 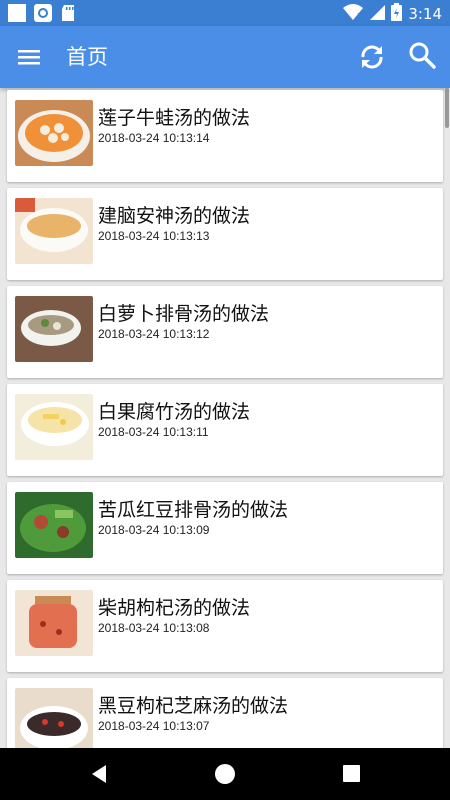 I want to click on list-item: 建脑安神汤的做法 2018-03-24 10:13:13, so click(x=225, y=234).